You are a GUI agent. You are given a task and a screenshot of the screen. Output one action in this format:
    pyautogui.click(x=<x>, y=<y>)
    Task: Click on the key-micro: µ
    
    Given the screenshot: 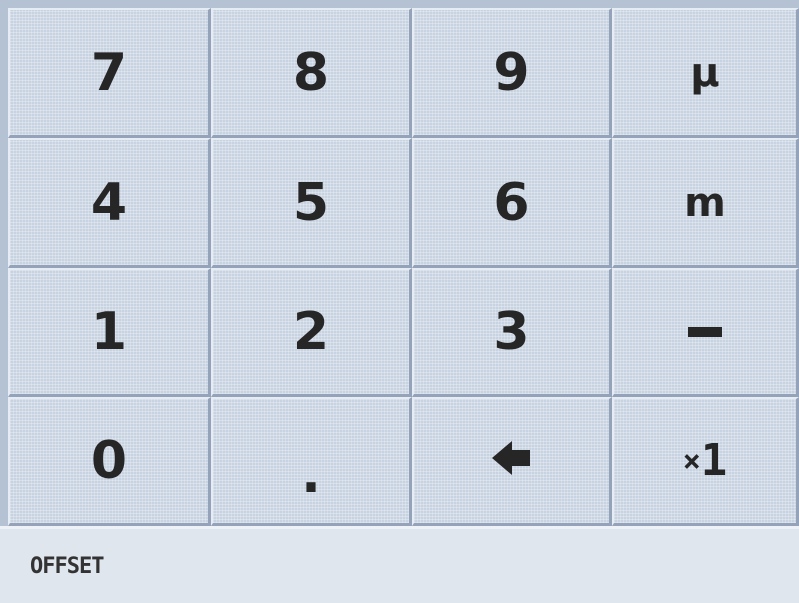 What is the action you would take?
    pyautogui.click(x=705, y=73)
    